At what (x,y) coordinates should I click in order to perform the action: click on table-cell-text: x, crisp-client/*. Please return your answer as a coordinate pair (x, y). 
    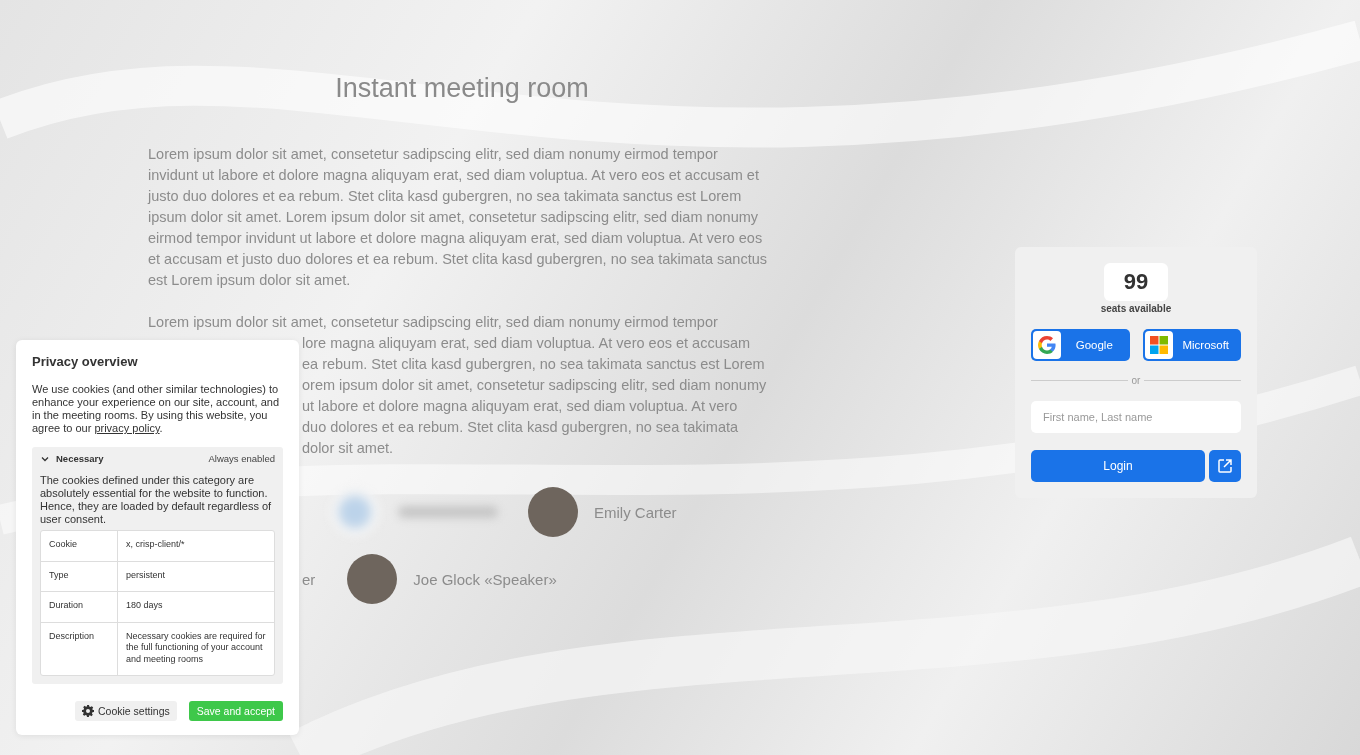
    Looking at the image, I should click on (155, 544).